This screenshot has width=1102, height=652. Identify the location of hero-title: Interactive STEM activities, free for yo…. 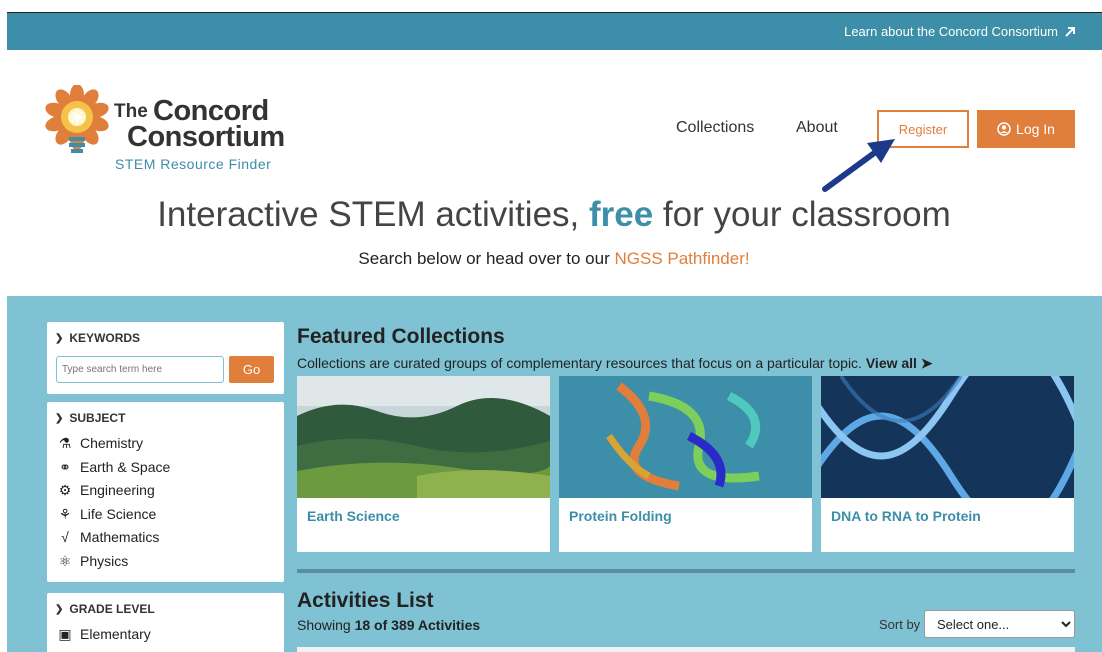
(554, 215).